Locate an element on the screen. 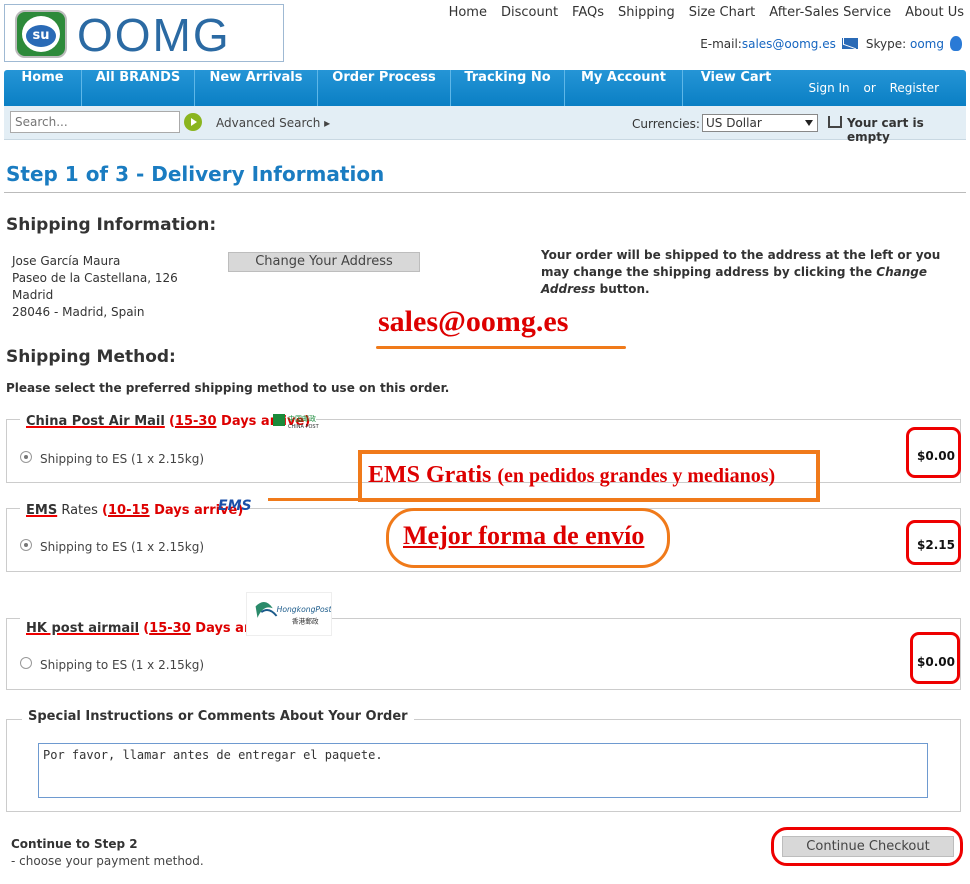 The image size is (970, 884). change-address-button: Change Your Address is located at coordinates (324, 262).